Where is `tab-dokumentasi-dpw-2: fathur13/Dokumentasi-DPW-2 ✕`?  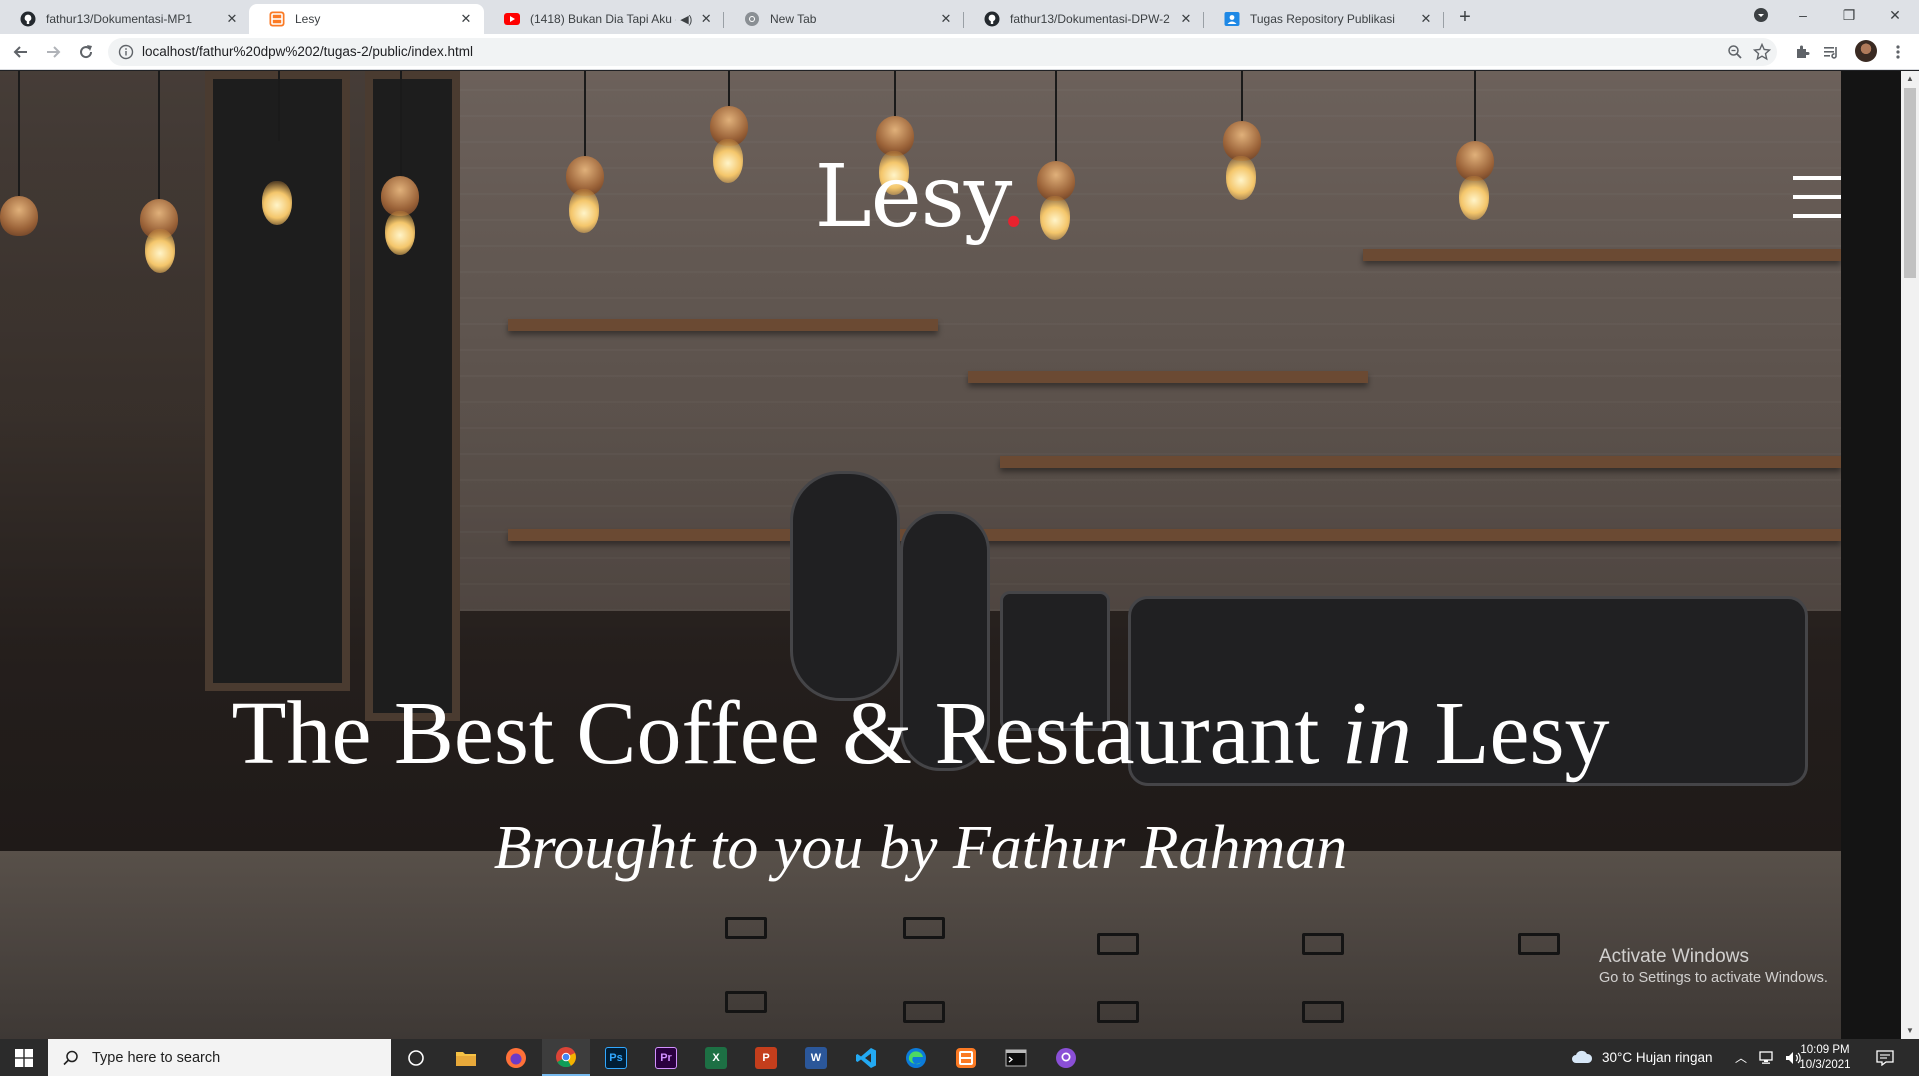 tab-dokumentasi-dpw-2: fathur13/Dokumentasi-DPW-2 ✕ is located at coordinates (1084, 19).